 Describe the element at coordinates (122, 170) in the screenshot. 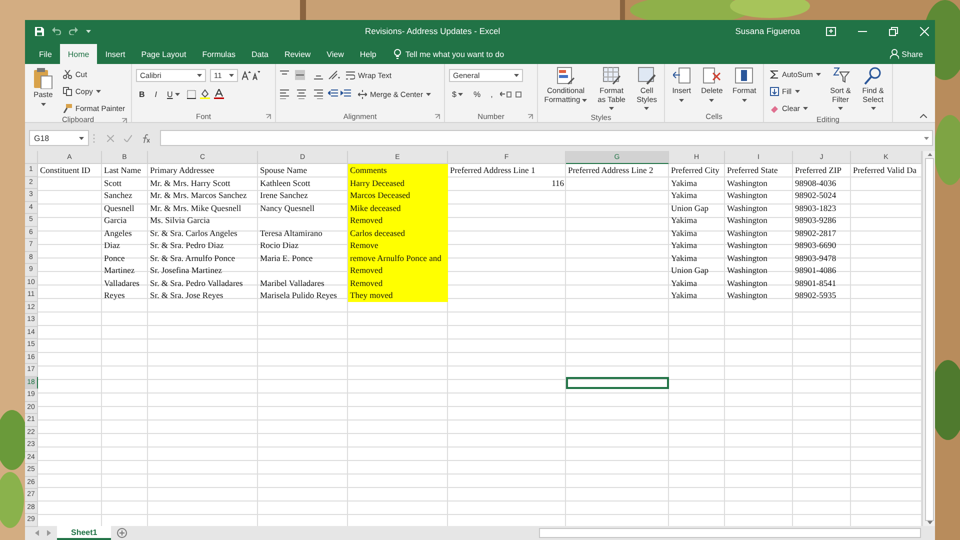

I see `table-cell-text: Last Name` at that location.